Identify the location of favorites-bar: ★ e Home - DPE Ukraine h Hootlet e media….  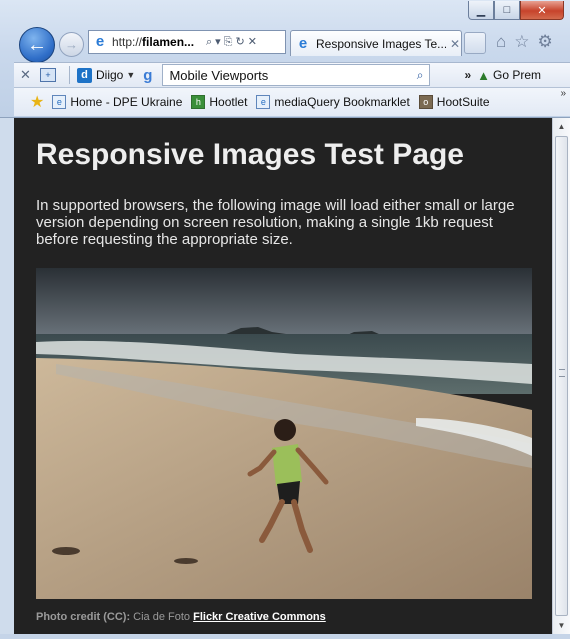
(292, 102).